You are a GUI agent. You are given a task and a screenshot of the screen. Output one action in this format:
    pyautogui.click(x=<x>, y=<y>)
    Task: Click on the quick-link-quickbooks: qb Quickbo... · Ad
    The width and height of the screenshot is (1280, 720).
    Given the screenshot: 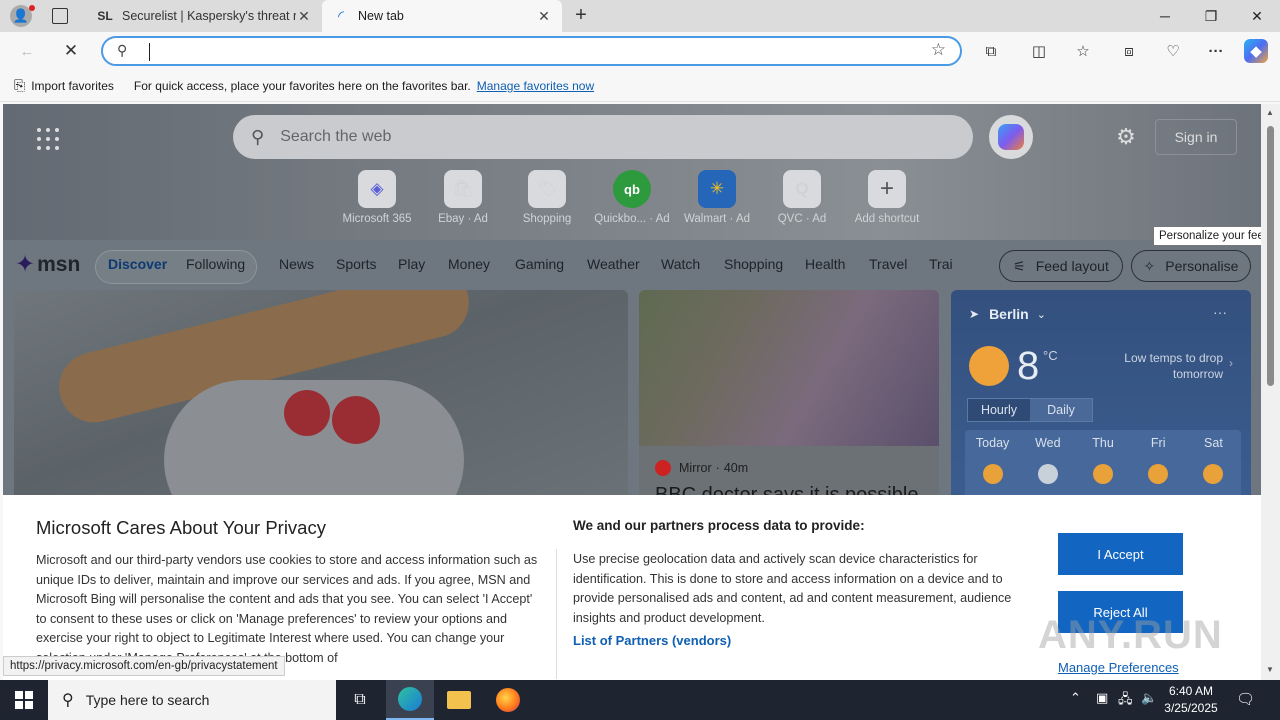 What is the action you would take?
    pyautogui.click(x=632, y=197)
    